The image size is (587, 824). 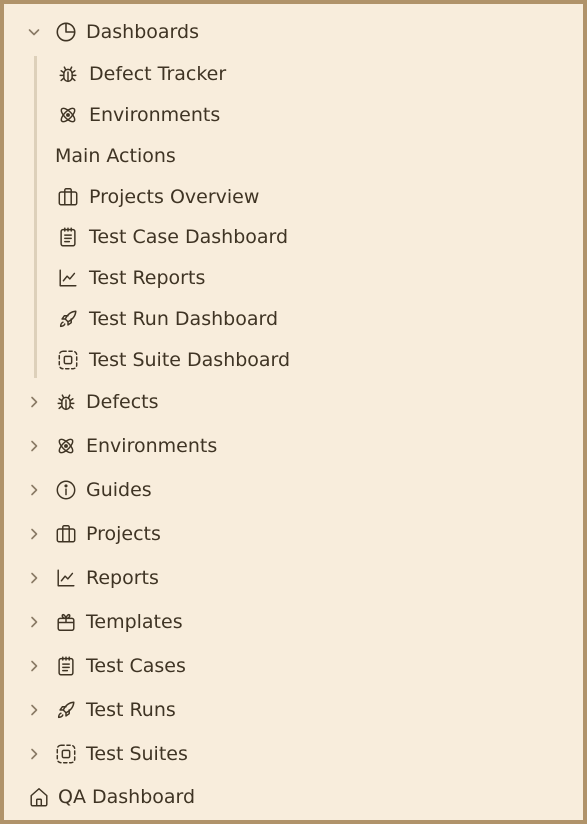 I want to click on tree-item-test-suites: Test Suites, so click(x=106, y=754).